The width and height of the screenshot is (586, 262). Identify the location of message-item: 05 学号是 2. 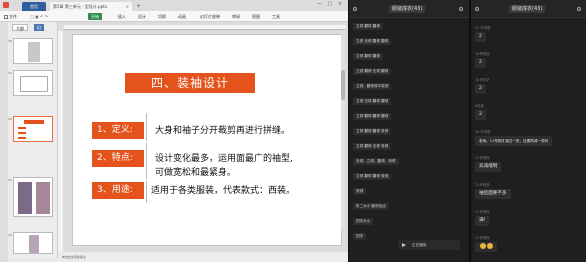
(483, 34).